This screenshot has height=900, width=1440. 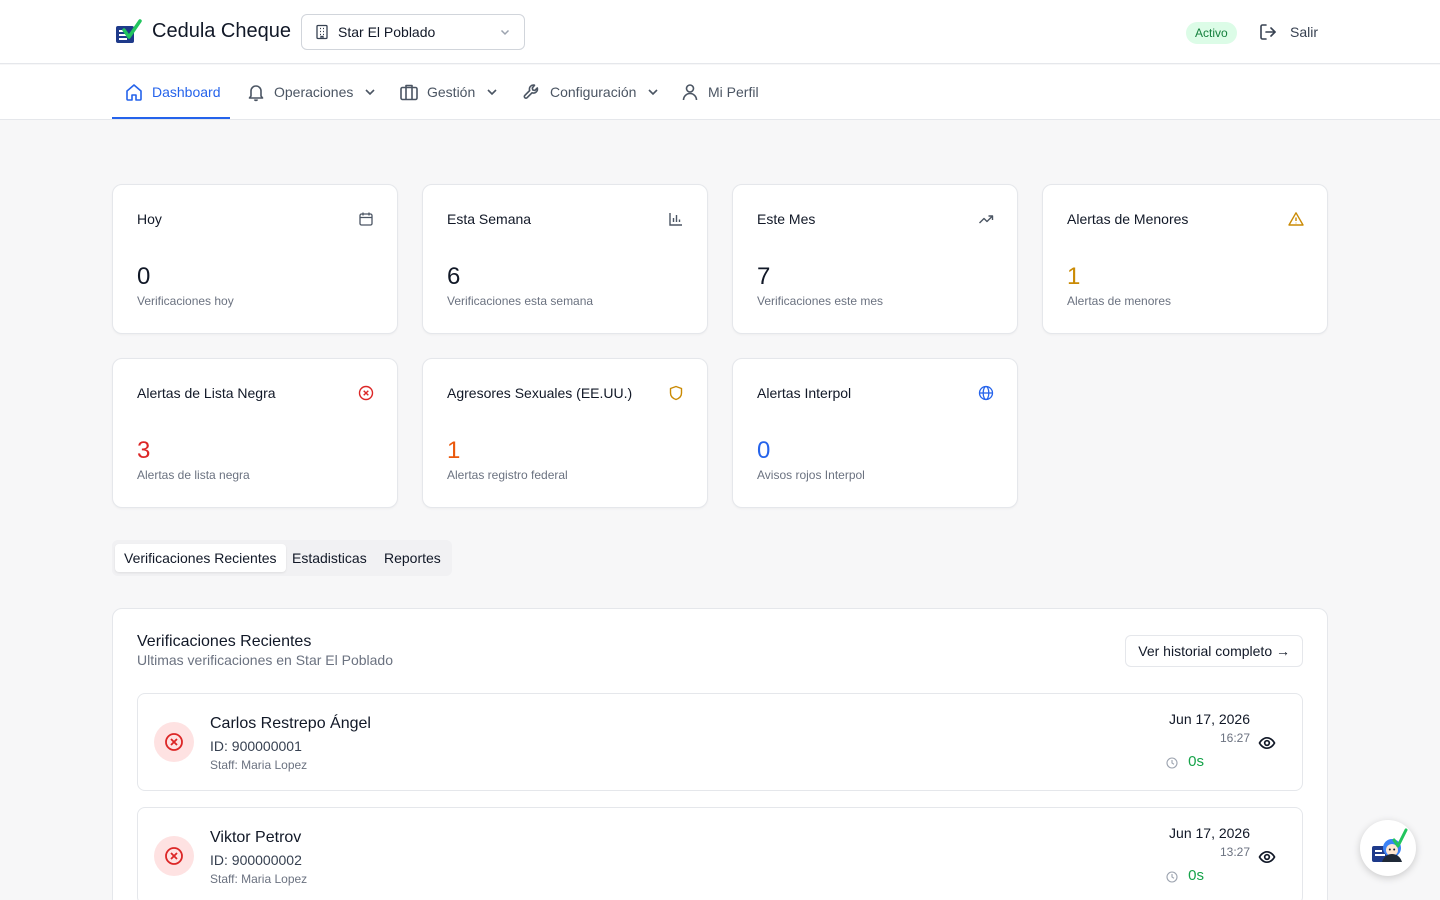 I want to click on card-title: Alertas Interpol, so click(x=804, y=393).